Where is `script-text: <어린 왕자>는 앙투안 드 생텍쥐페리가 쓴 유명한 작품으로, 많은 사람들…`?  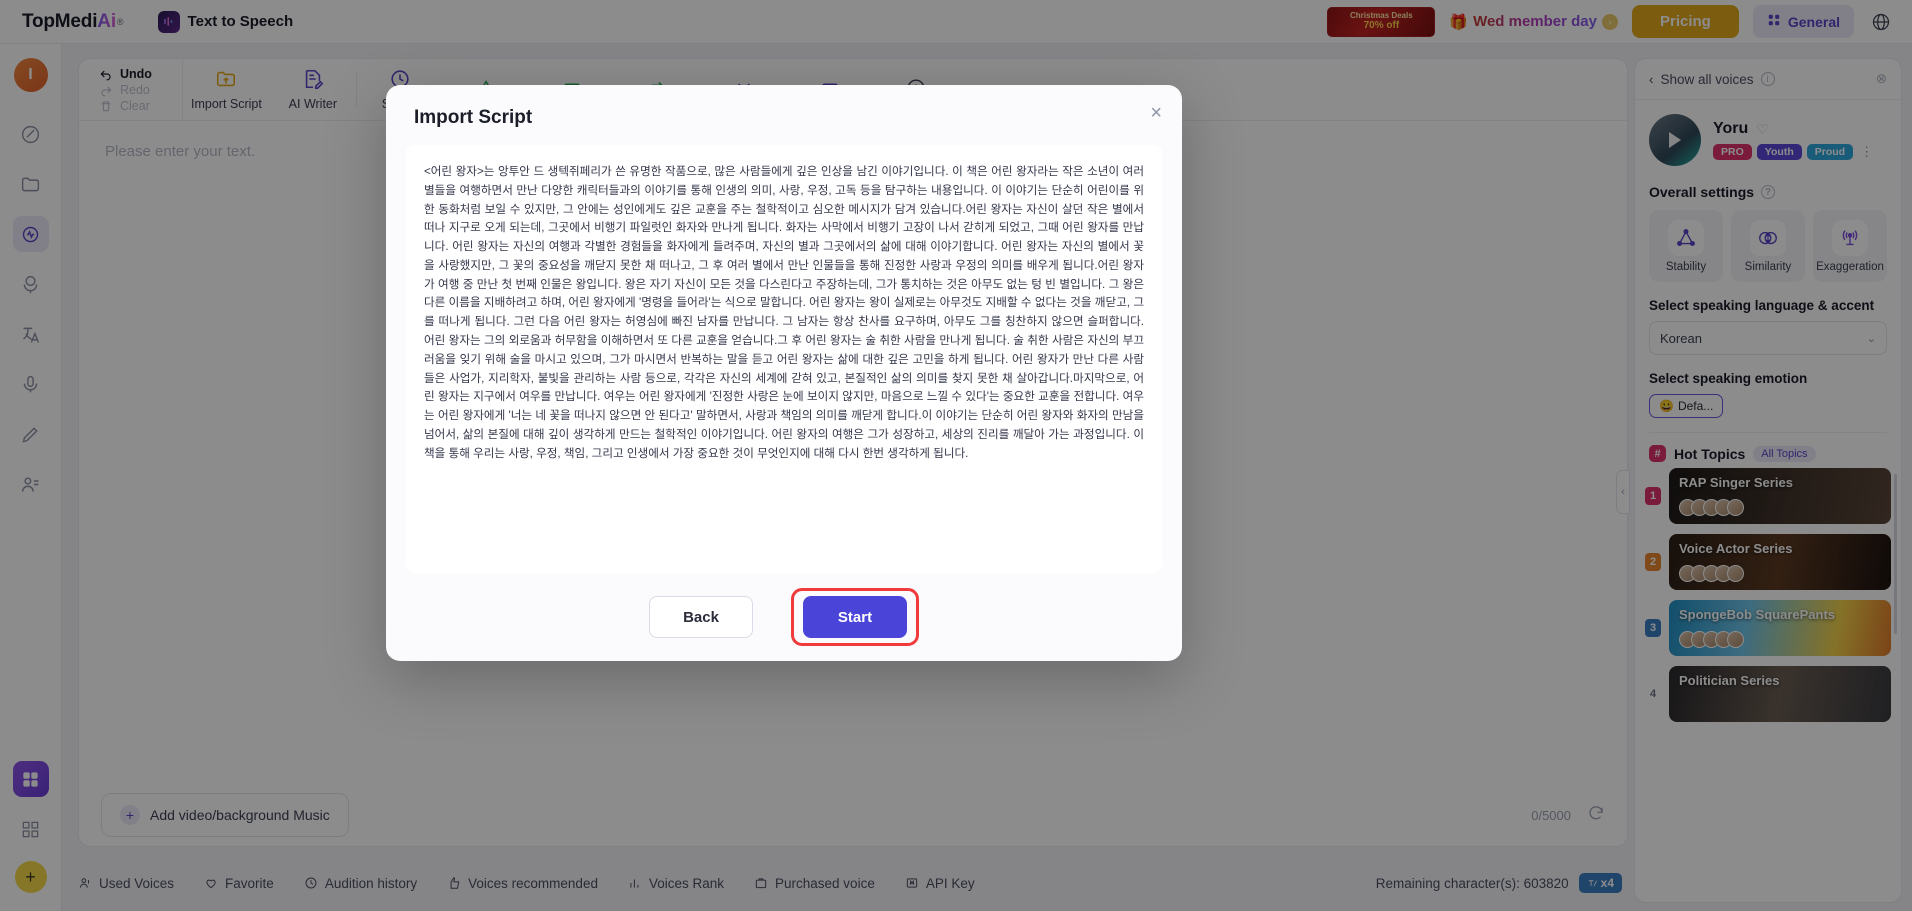 script-text: <어린 왕자>는 앙투안 드 생텍쥐페리가 쓴 유명한 작품으로, 많은 사람들… is located at coordinates (784, 312).